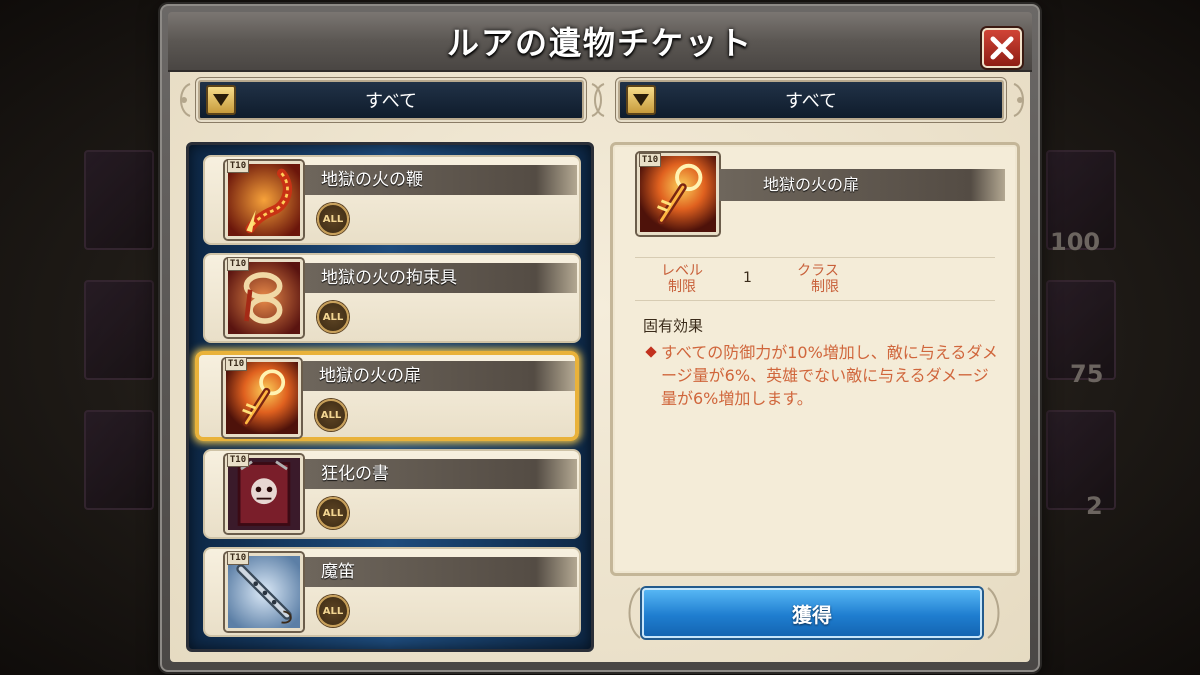 The width and height of the screenshot is (1200, 675). Describe the element at coordinates (441, 572) in the screenshot. I see `item-name: 魔笛` at that location.